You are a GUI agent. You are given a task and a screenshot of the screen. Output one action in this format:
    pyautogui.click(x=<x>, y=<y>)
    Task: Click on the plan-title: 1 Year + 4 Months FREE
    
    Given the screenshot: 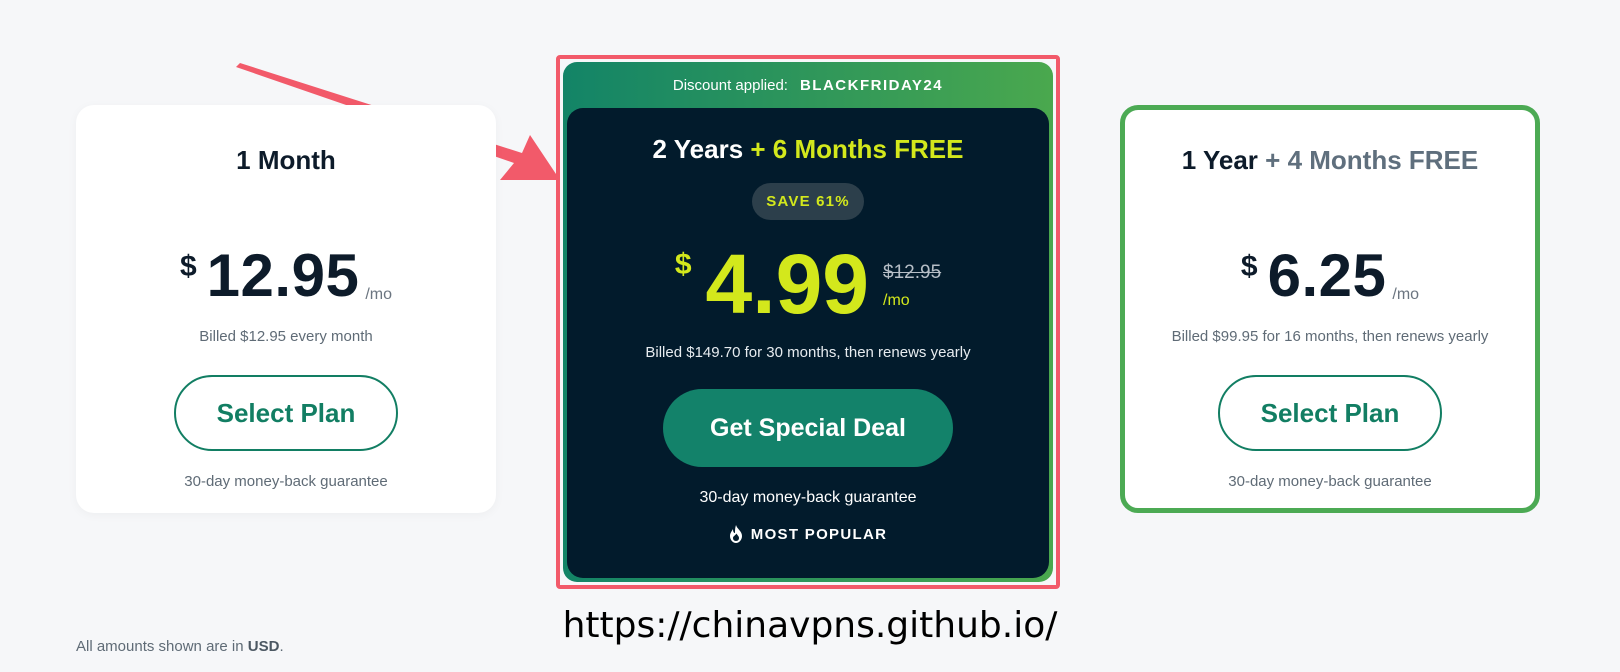 What is the action you would take?
    pyautogui.click(x=1330, y=160)
    